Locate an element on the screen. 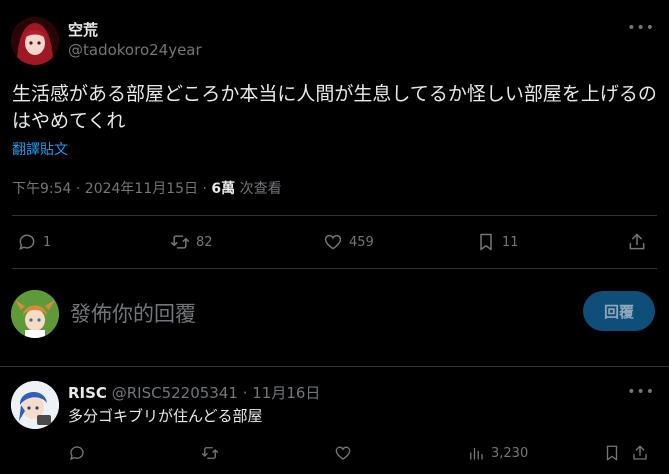 The height and width of the screenshot is (474, 669). translate-link: 翻譯貼文 is located at coordinates (40, 149).